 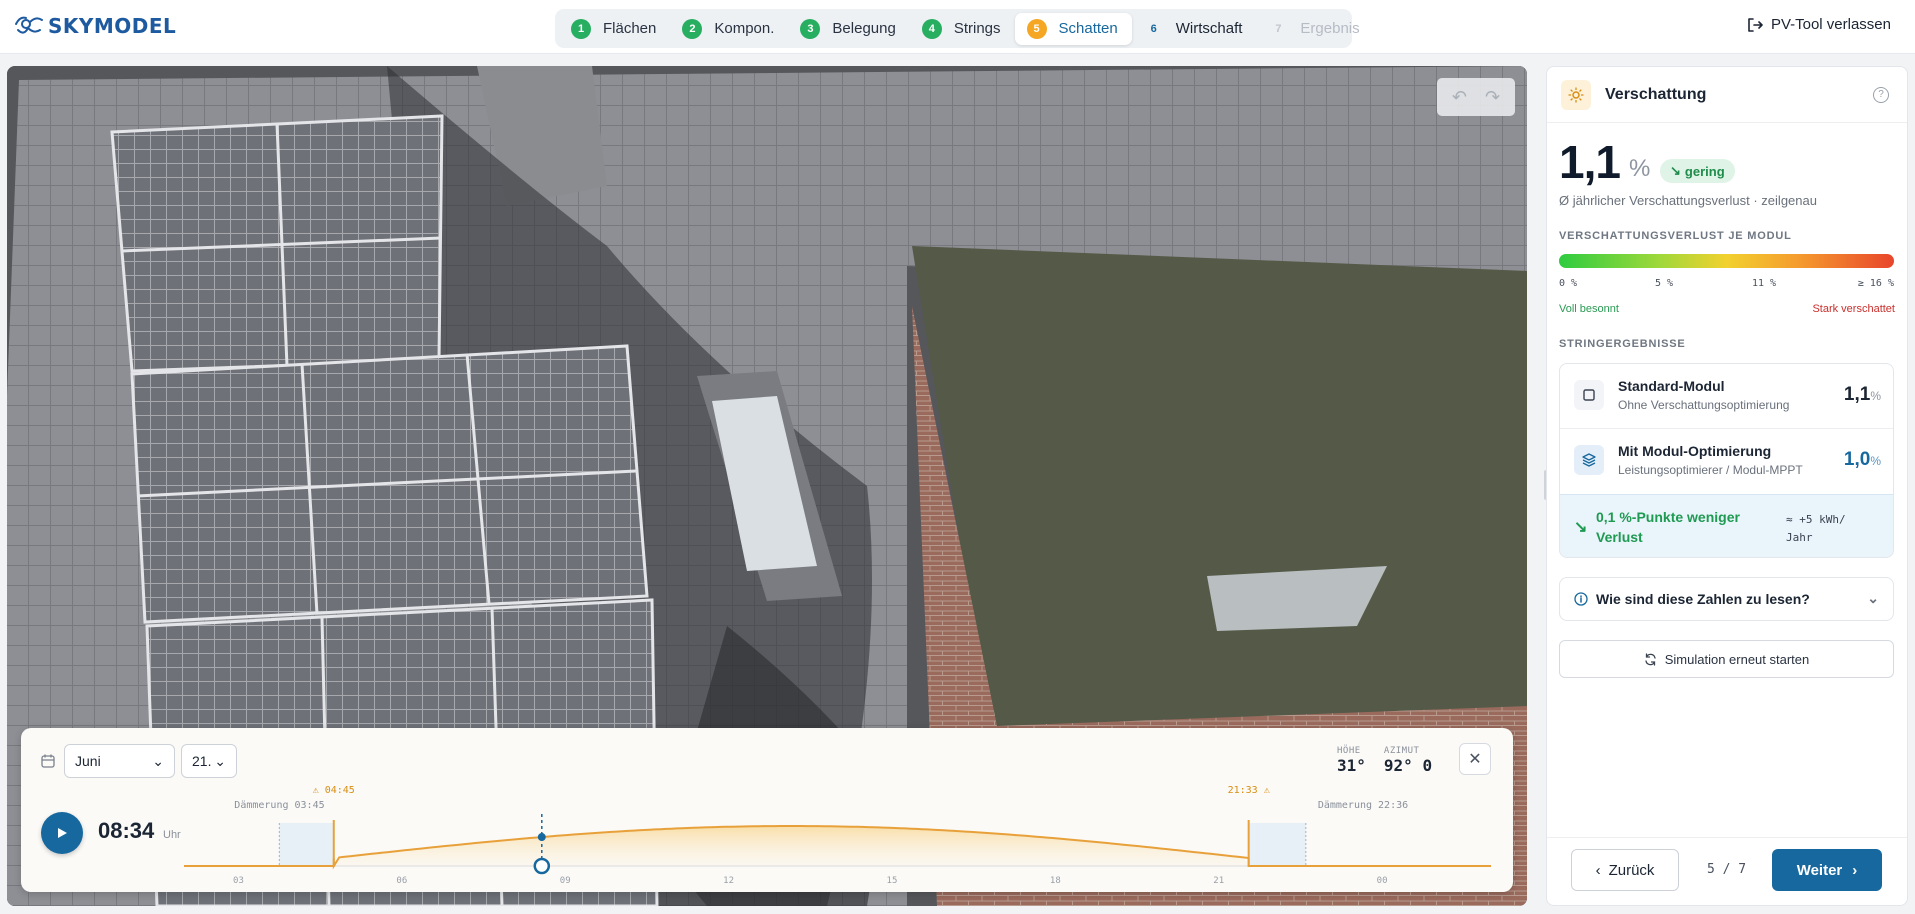 What do you see at coordinates (1088, 28) in the screenshot?
I see `step-label: Schatten` at bounding box center [1088, 28].